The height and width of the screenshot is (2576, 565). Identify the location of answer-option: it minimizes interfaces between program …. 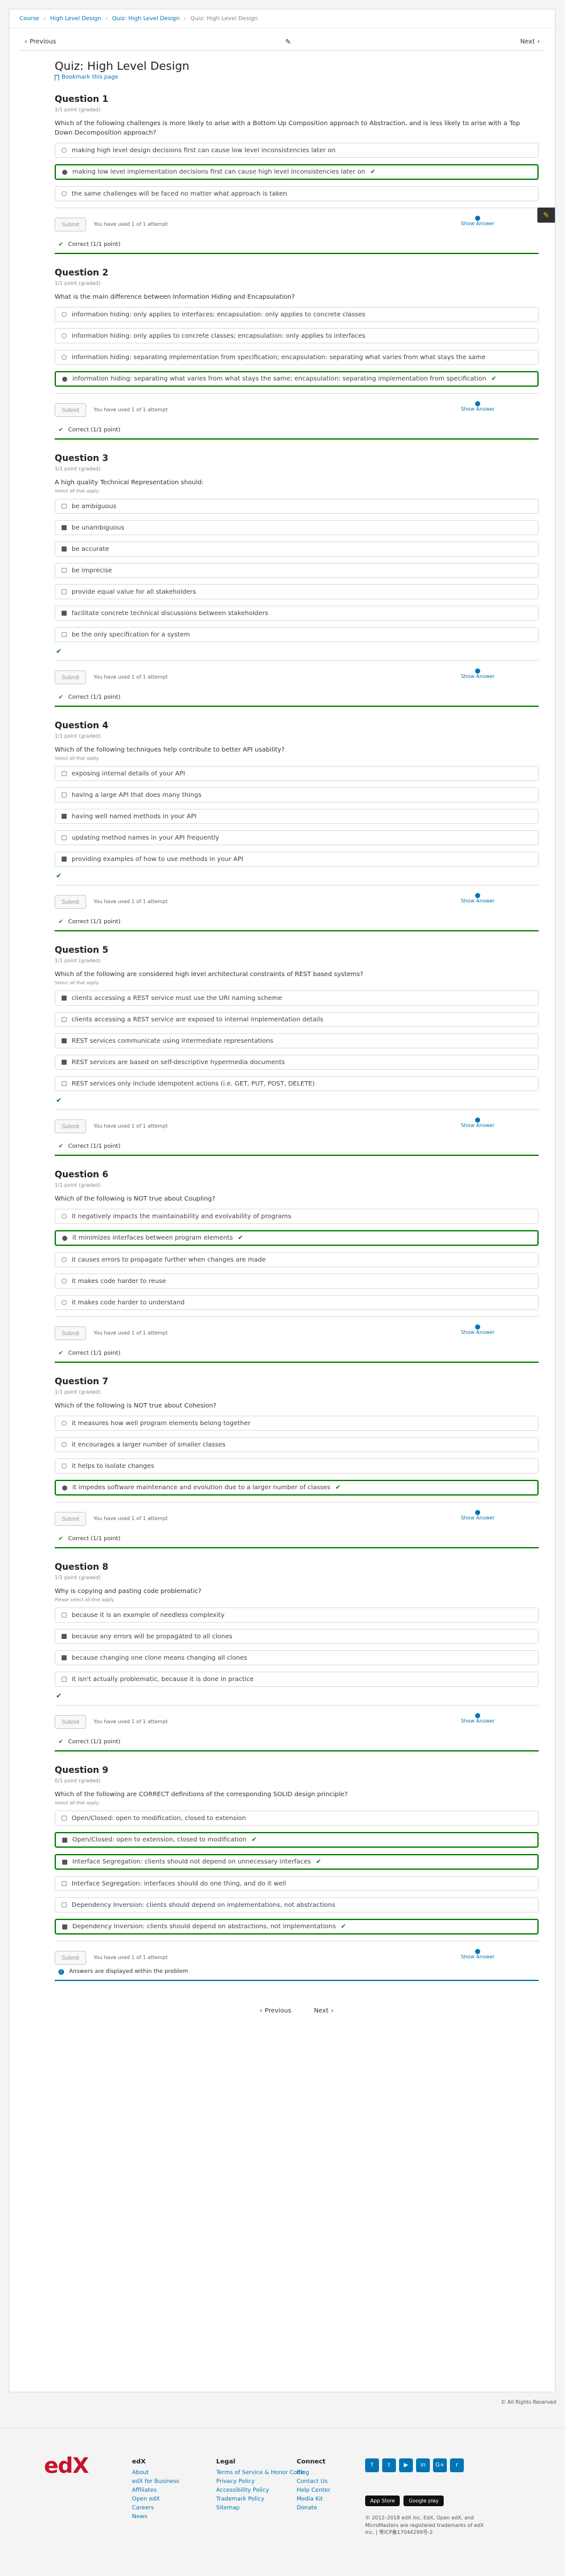
(297, 1238).